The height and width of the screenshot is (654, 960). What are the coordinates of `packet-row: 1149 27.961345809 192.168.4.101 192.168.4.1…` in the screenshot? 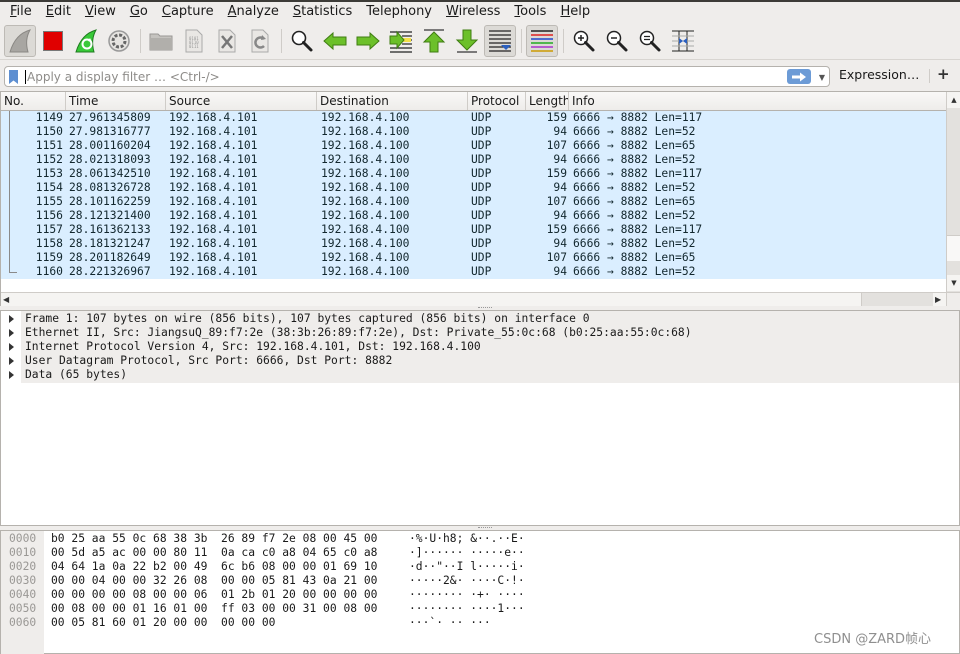 It's located at (473, 118).